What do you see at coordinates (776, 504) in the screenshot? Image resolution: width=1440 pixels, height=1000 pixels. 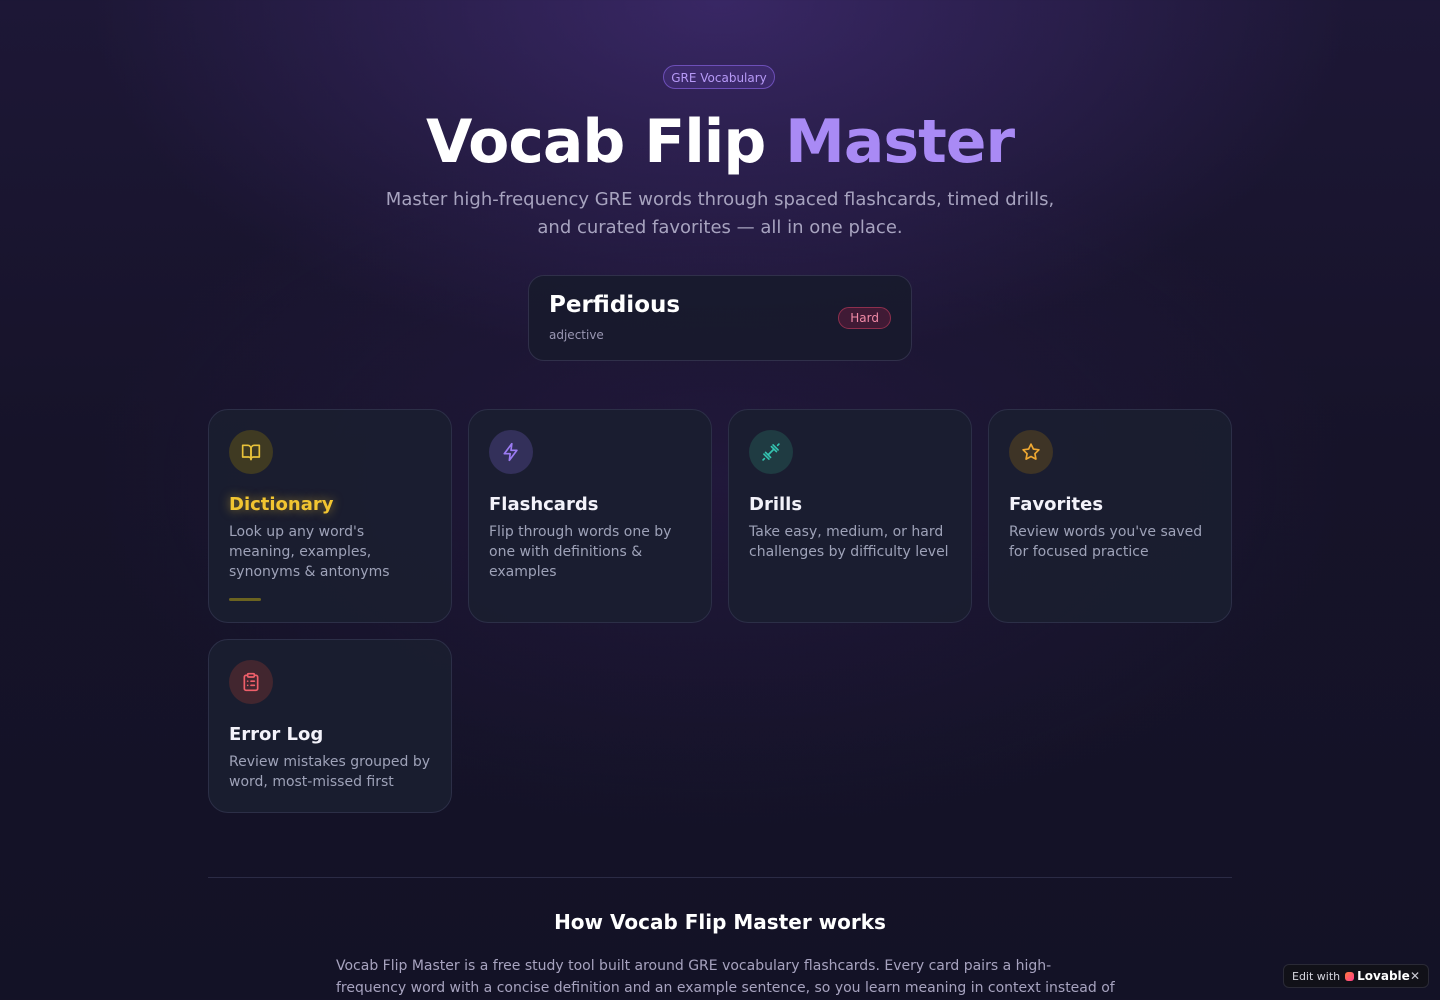 I see `feature-title: Drills` at bounding box center [776, 504].